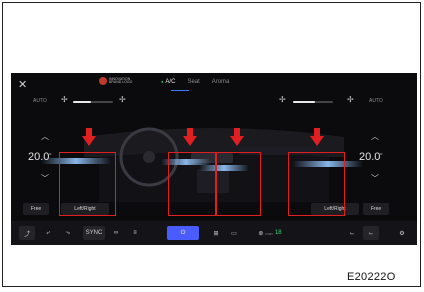 The image size is (424, 292). Describe the element at coordinates (261, 233) in the screenshot. I see `purifier-icon: ⊛` at that location.